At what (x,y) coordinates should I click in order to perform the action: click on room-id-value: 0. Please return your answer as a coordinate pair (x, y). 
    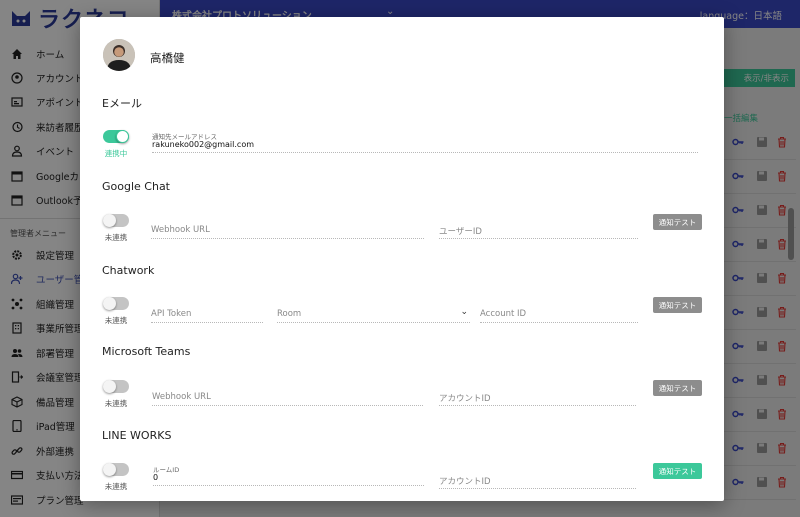
    Looking at the image, I should click on (156, 477).